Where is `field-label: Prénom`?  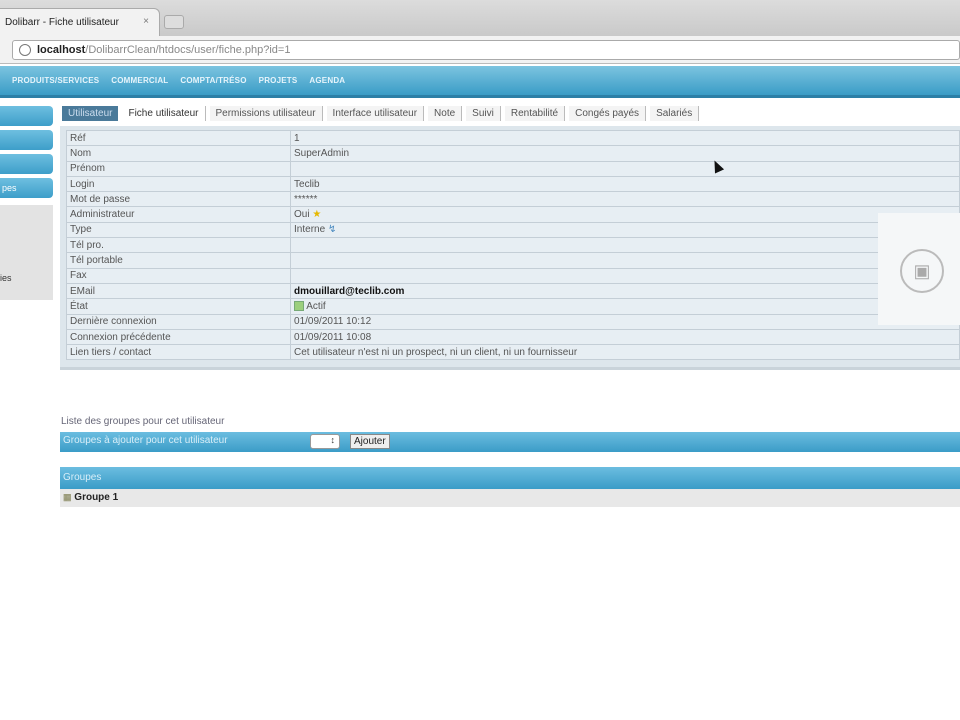 field-label: Prénom is located at coordinates (178, 168).